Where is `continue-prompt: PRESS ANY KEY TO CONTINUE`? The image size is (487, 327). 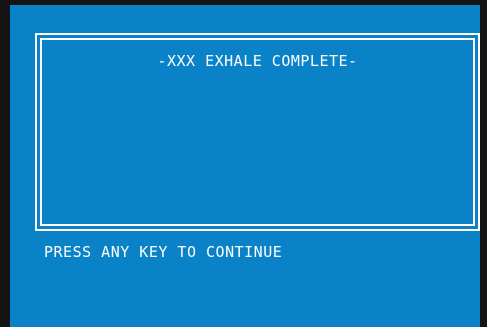
continue-prompt: PRESS ANY KEY TO CONTINUE is located at coordinates (163, 252).